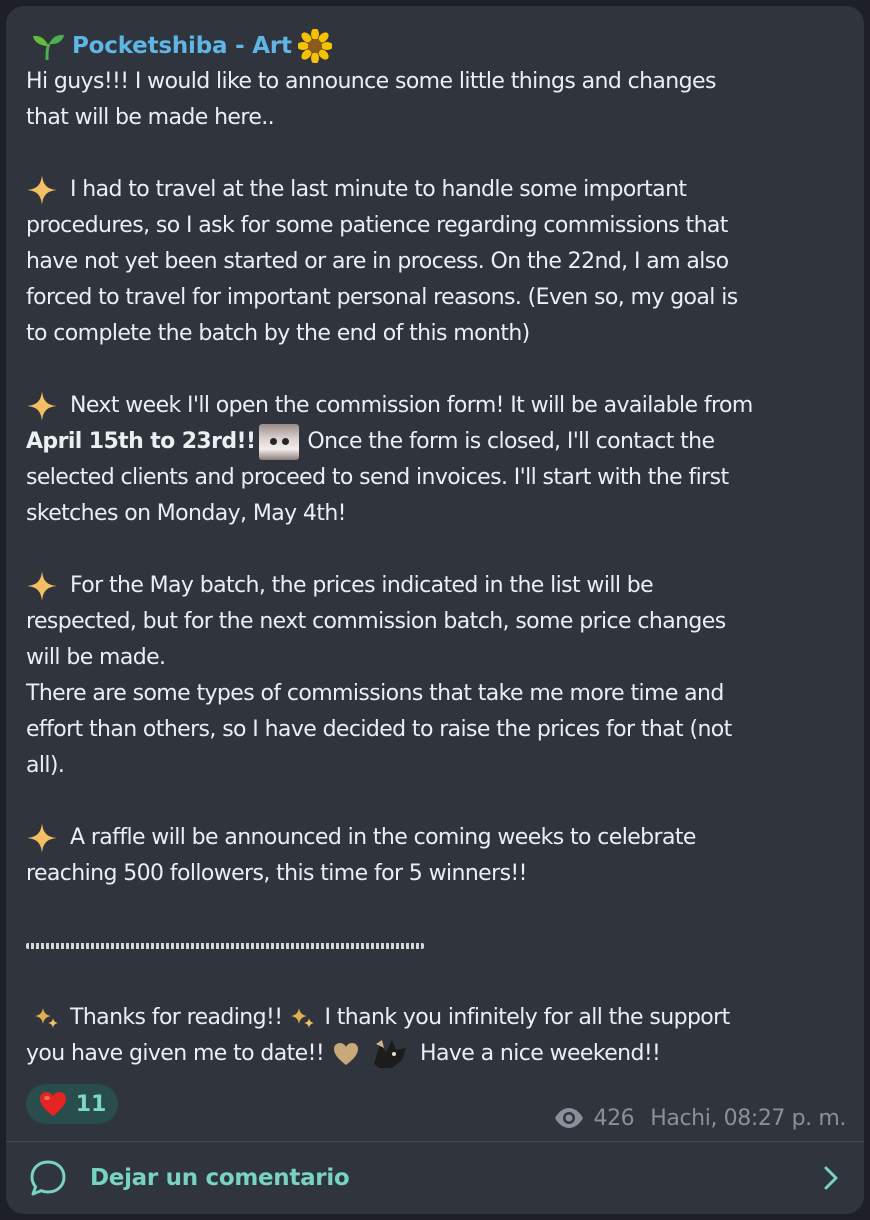 The width and height of the screenshot is (870, 1220). What do you see at coordinates (440, 946) in the screenshot?
I see `message-line` at bounding box center [440, 946].